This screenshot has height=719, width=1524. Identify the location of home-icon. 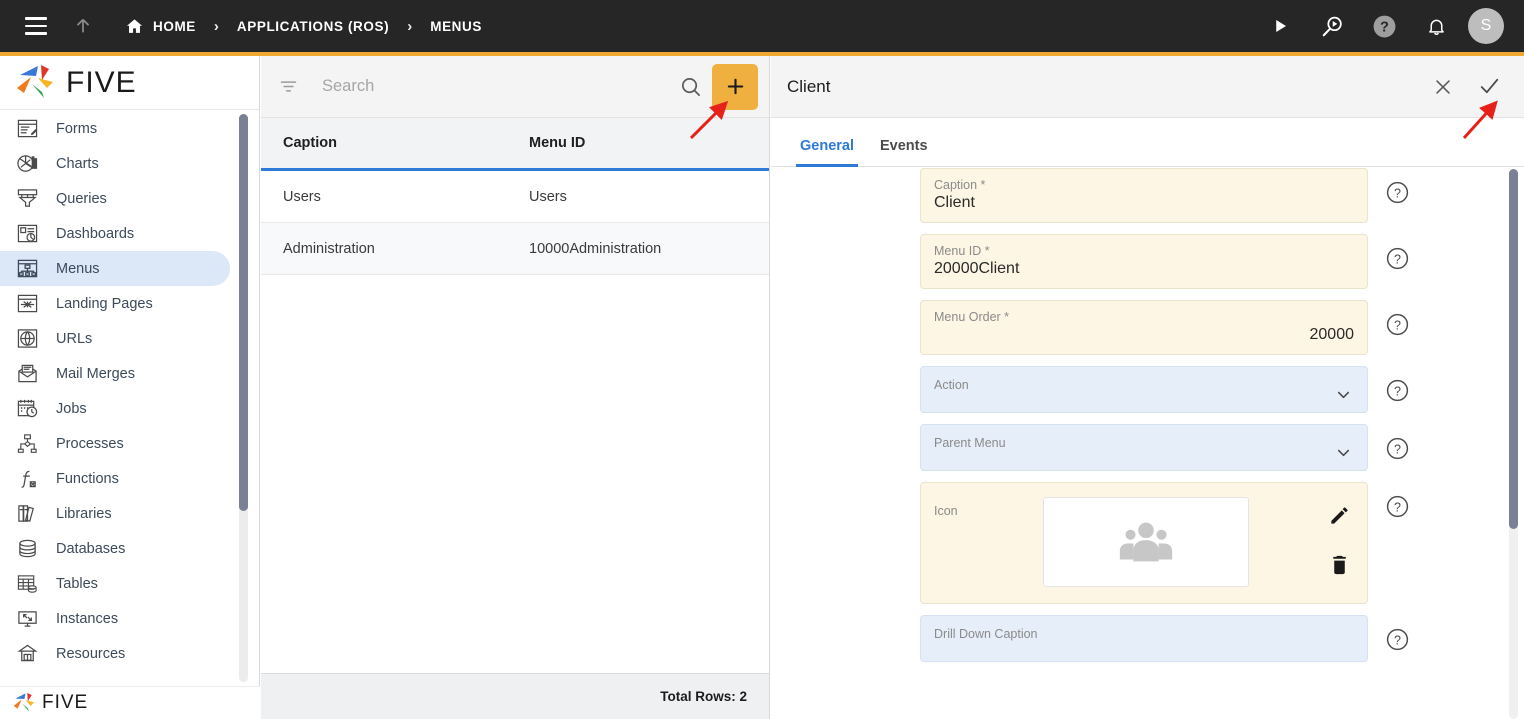
(134, 26).